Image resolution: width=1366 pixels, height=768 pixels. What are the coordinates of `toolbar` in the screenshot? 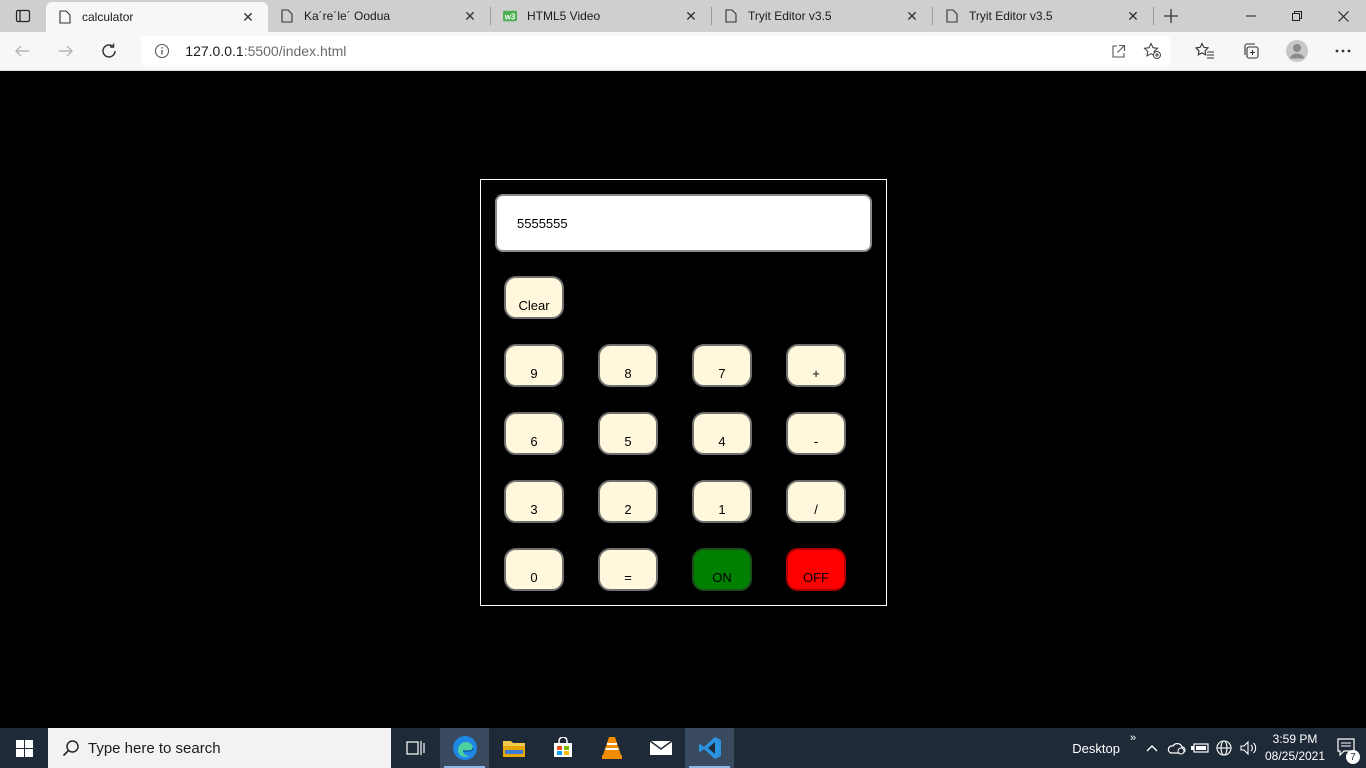 It's located at (1274, 51).